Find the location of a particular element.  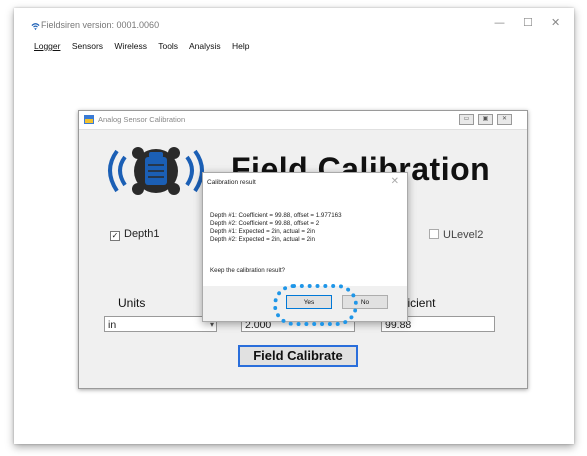

menu-help: Help is located at coordinates (240, 46).